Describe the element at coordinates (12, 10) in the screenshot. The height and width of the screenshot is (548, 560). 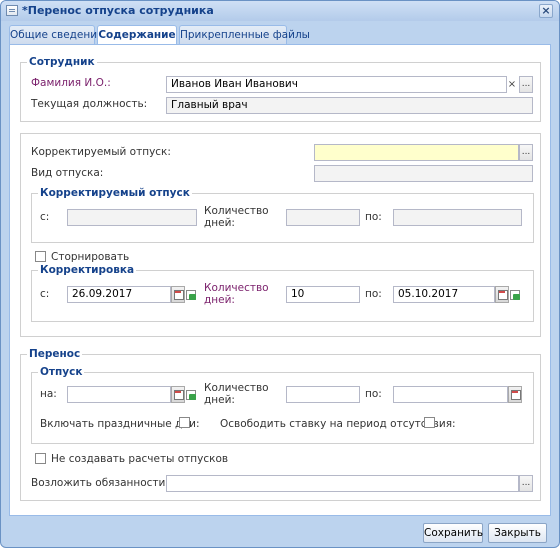
I see `window-icon` at that location.